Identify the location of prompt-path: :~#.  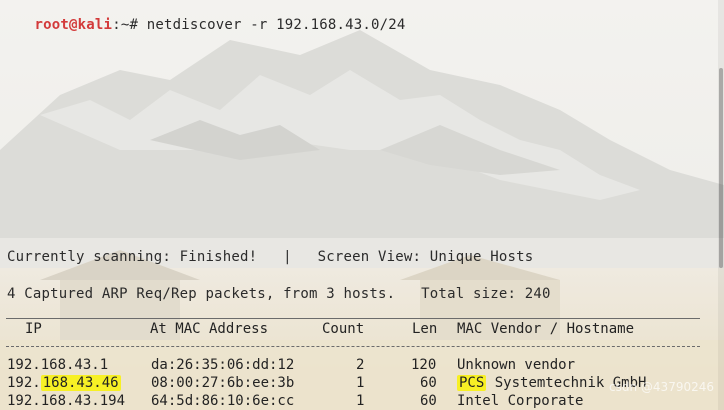
(129, 25).